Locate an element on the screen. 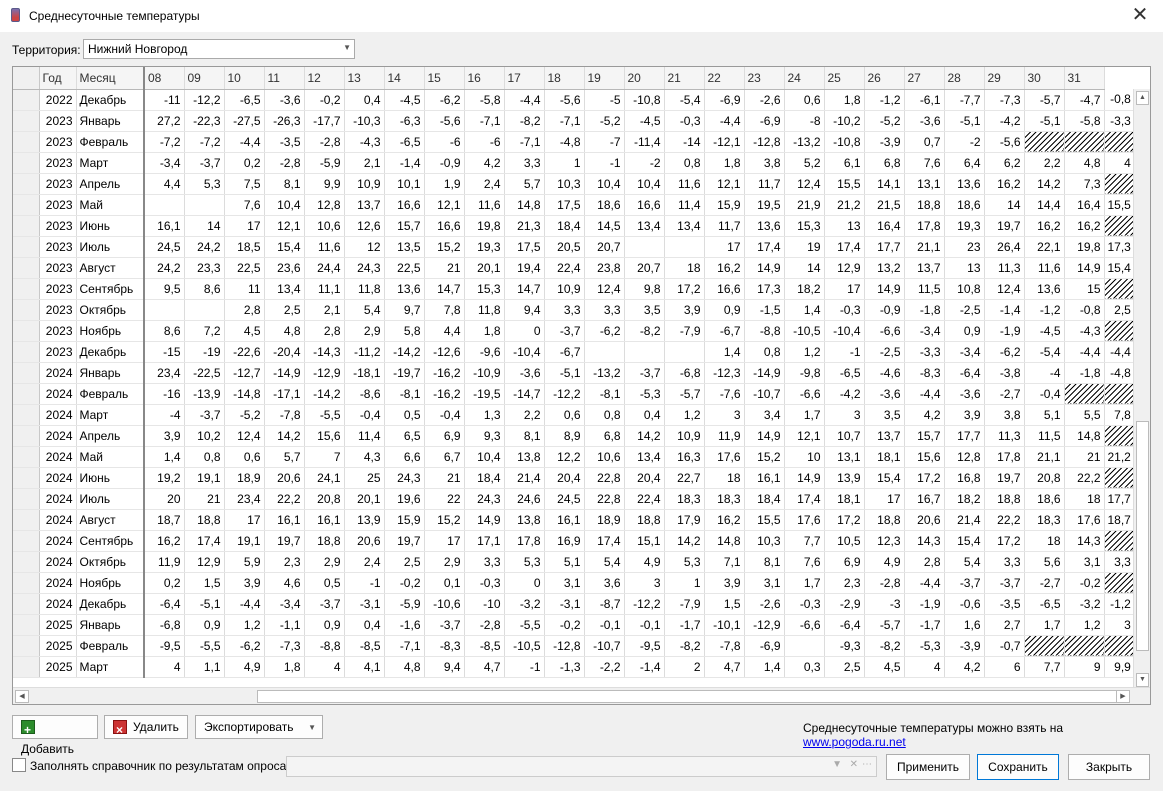 Image resolution: width=1163 pixels, height=791 pixels. temperature-cell: -10,2 is located at coordinates (844, 121).